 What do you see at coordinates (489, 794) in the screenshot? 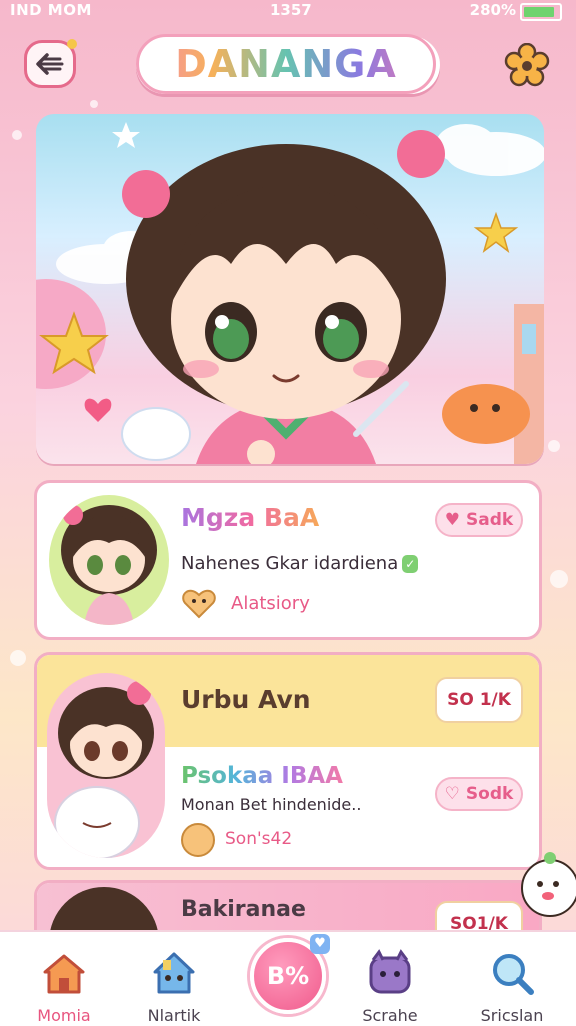
I see `card-action-label: Sodk` at bounding box center [489, 794].